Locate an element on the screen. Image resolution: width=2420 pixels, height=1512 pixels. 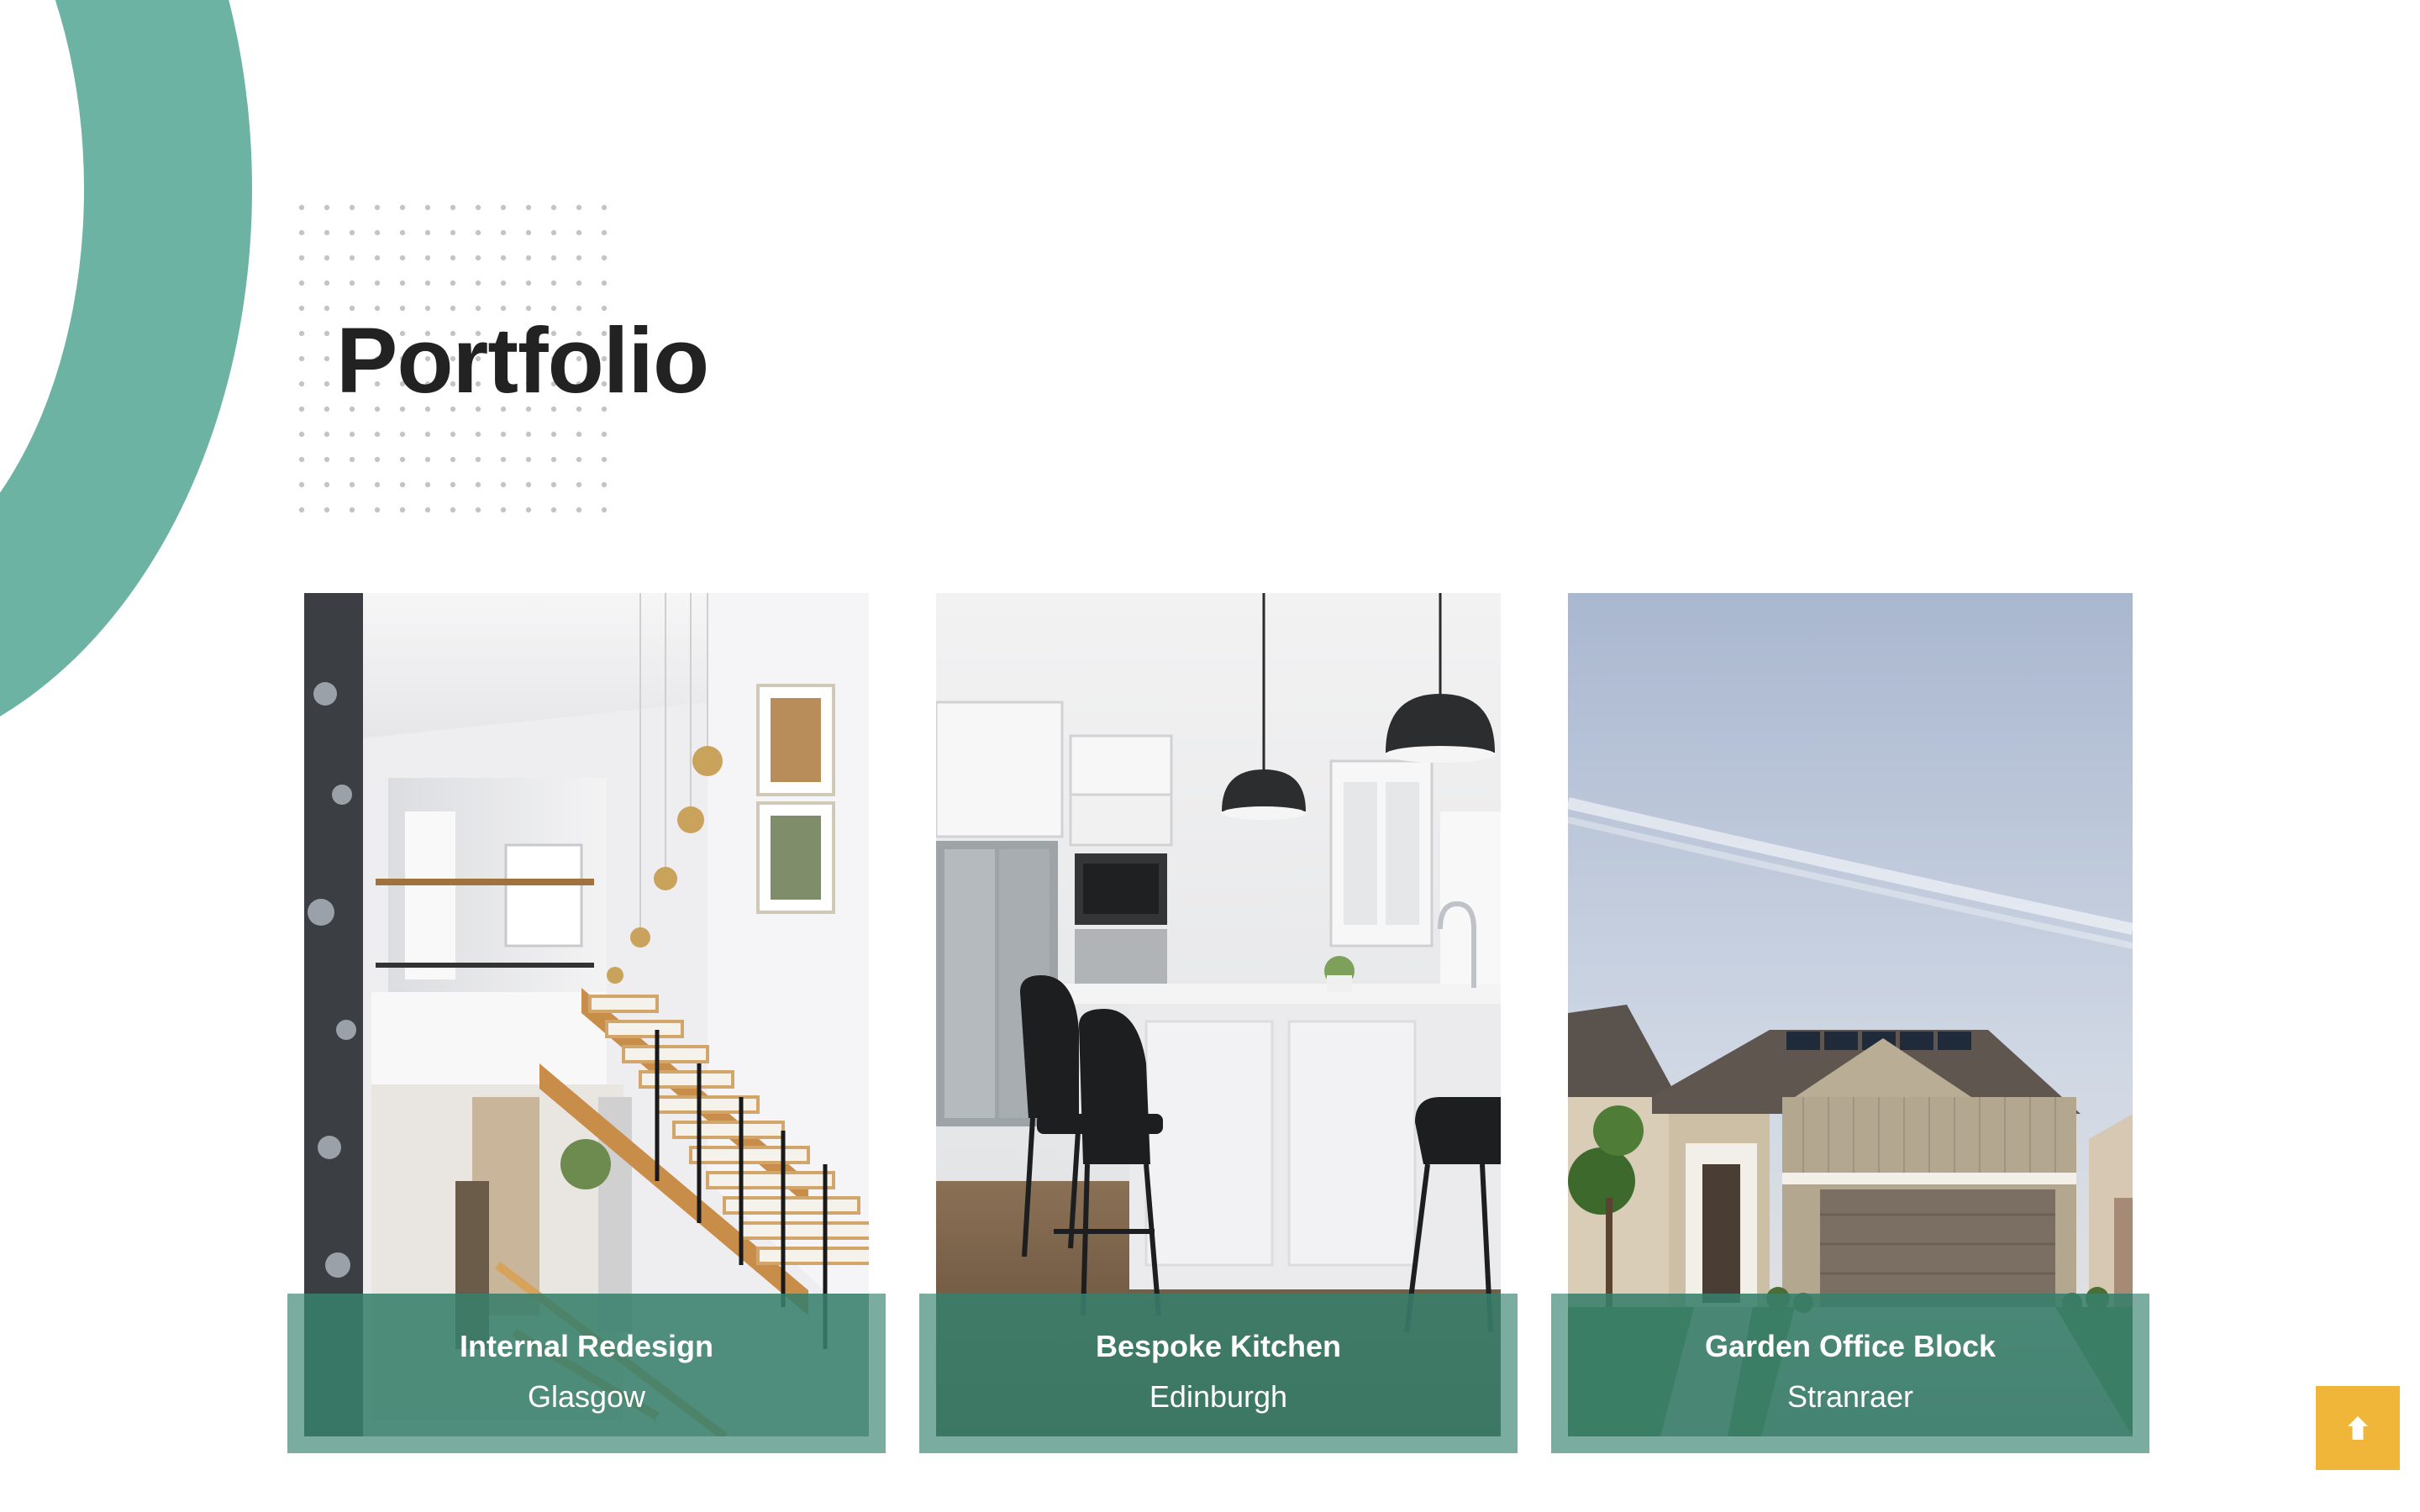
portfolio-caption: Garden Office Block Stranraer is located at coordinates (1850, 1373).